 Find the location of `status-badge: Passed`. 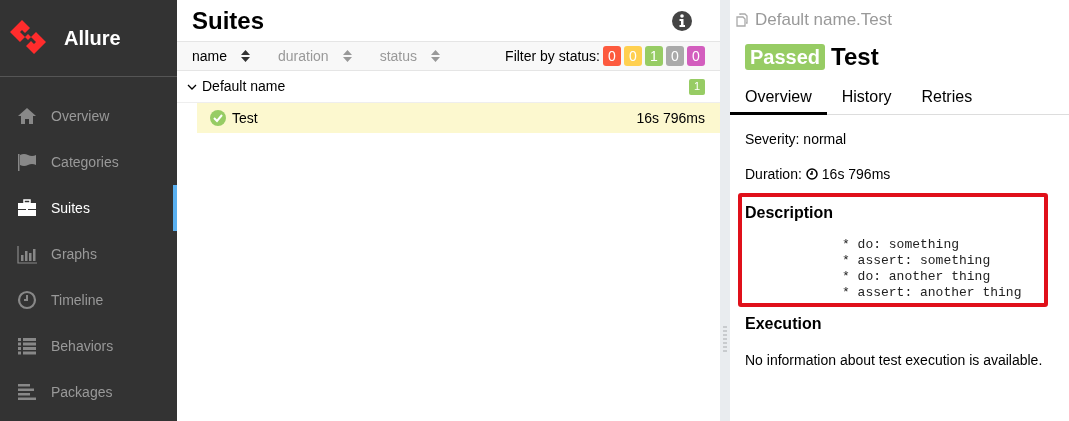

status-badge: Passed is located at coordinates (785, 56).